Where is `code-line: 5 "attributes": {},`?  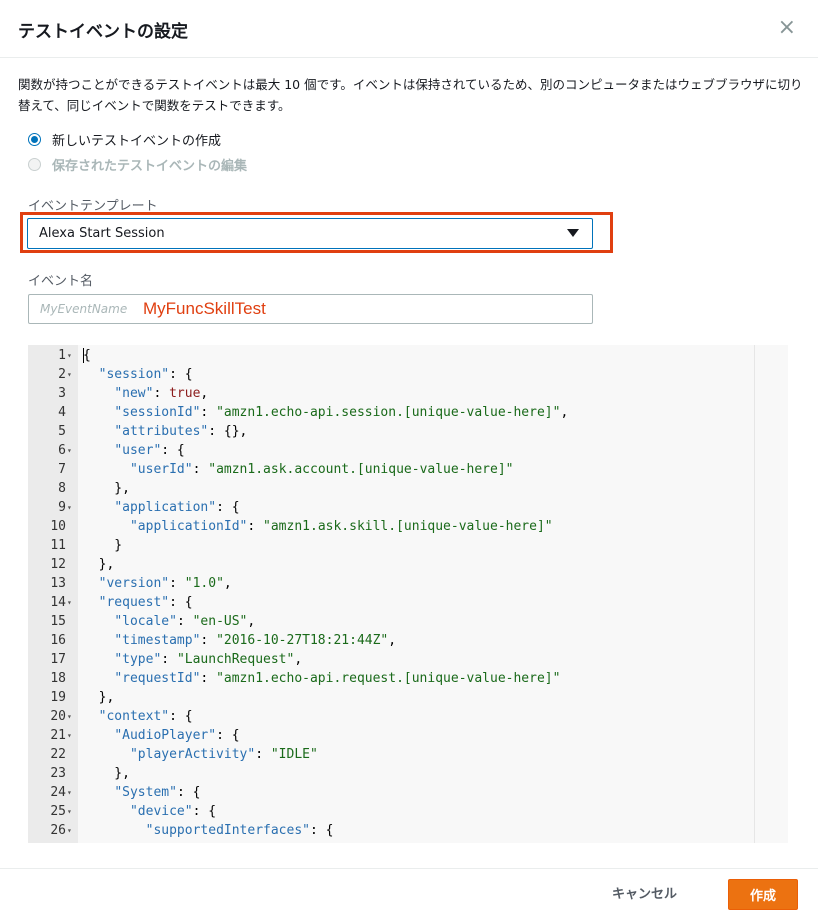 code-line: 5 "attributes": {}, is located at coordinates (408, 431).